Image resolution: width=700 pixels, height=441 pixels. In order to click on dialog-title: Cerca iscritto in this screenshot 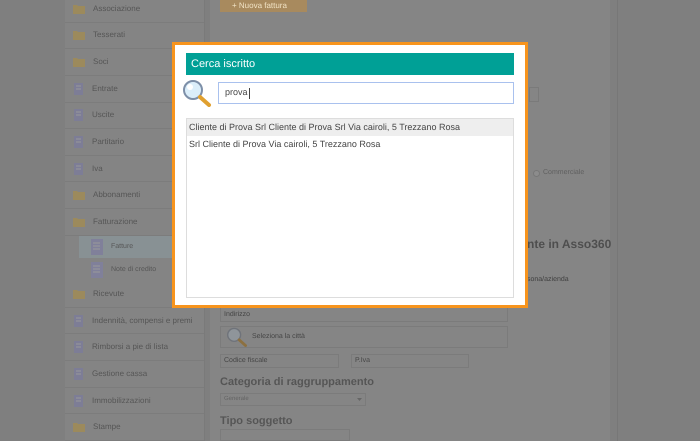, I will do `click(350, 64)`.